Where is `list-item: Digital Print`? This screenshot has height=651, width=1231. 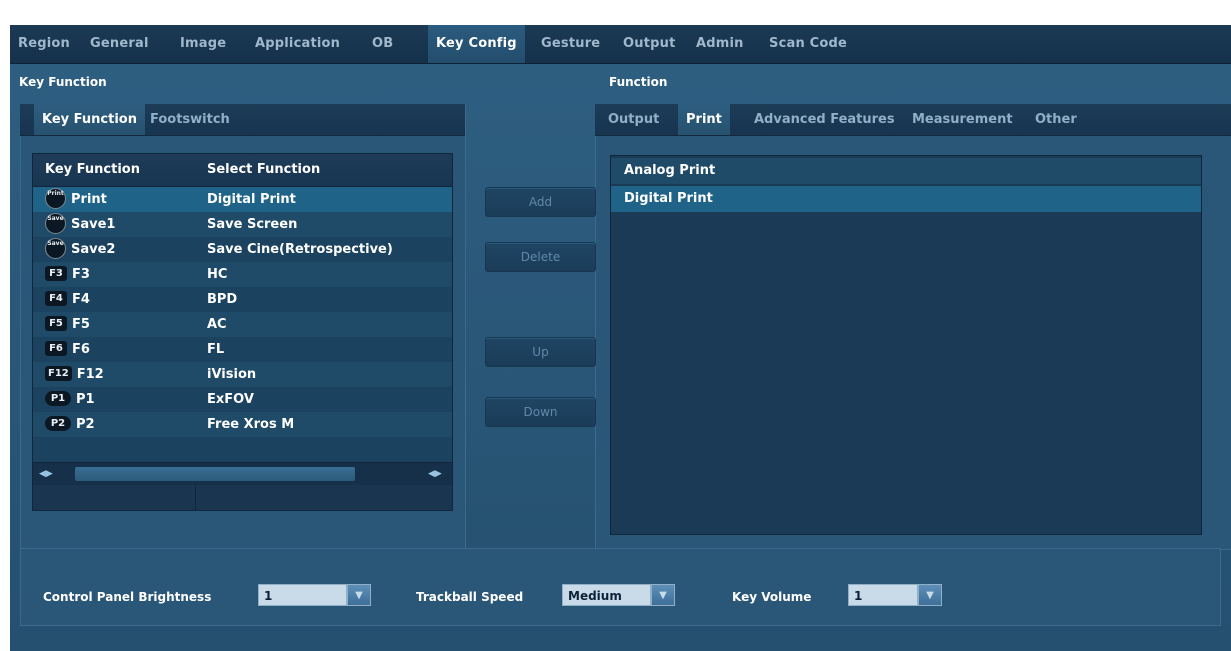
list-item: Digital Print is located at coordinates (906, 199).